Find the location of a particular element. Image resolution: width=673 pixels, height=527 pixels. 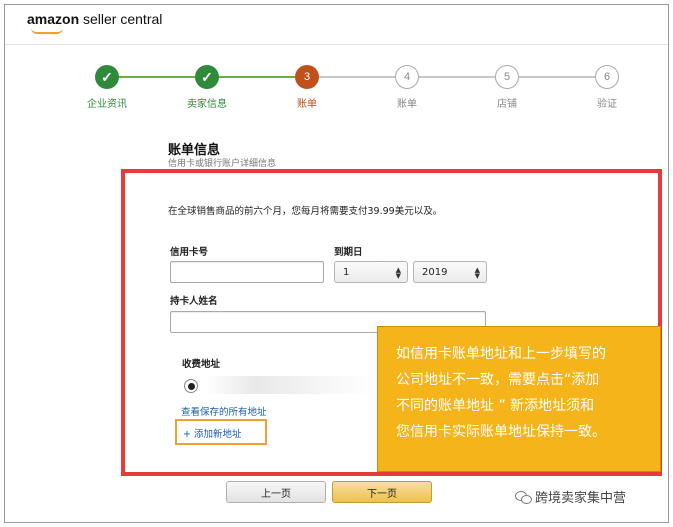

step-number: 3 is located at coordinates (307, 77).